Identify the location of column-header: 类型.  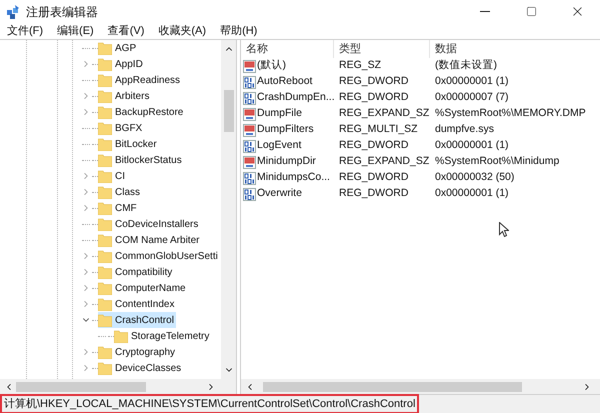
(382, 49).